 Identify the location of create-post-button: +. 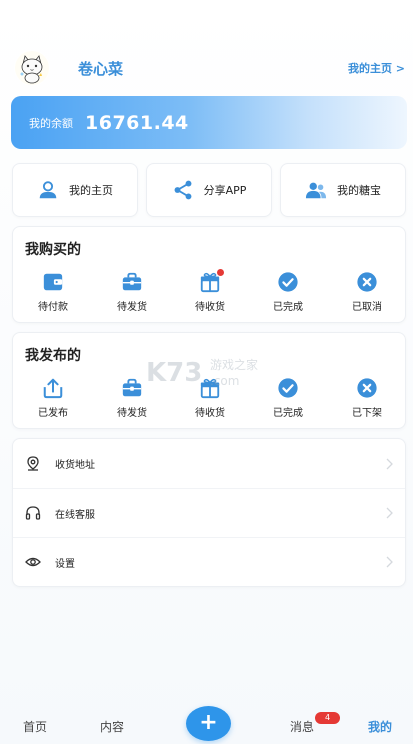
(208, 723).